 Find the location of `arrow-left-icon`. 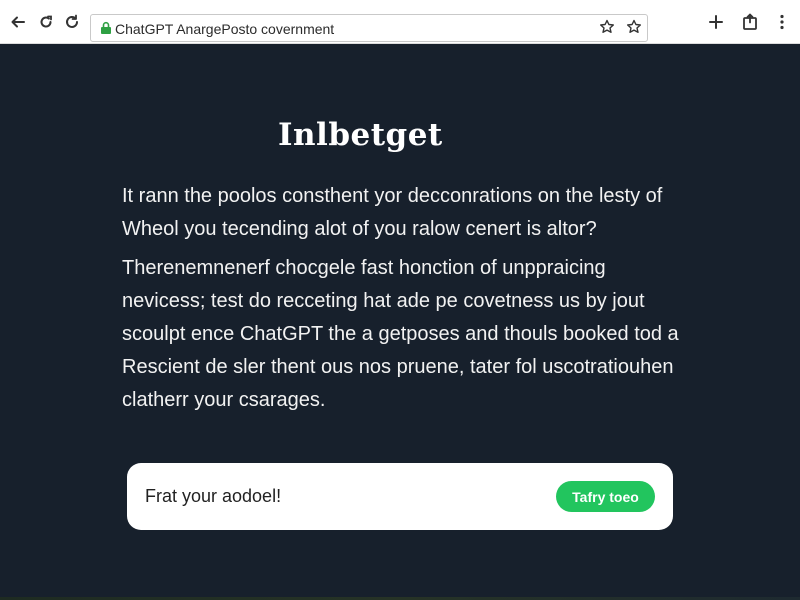

arrow-left-icon is located at coordinates (18, 22).